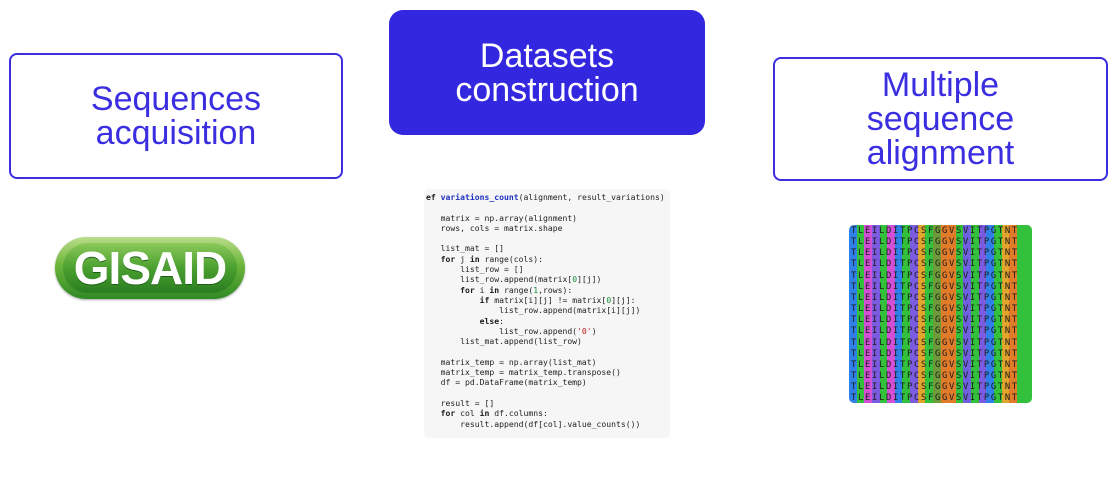 This screenshot has height=478, width=1118. I want to click on datasets-construction-box: Datasets construction, so click(547, 72).